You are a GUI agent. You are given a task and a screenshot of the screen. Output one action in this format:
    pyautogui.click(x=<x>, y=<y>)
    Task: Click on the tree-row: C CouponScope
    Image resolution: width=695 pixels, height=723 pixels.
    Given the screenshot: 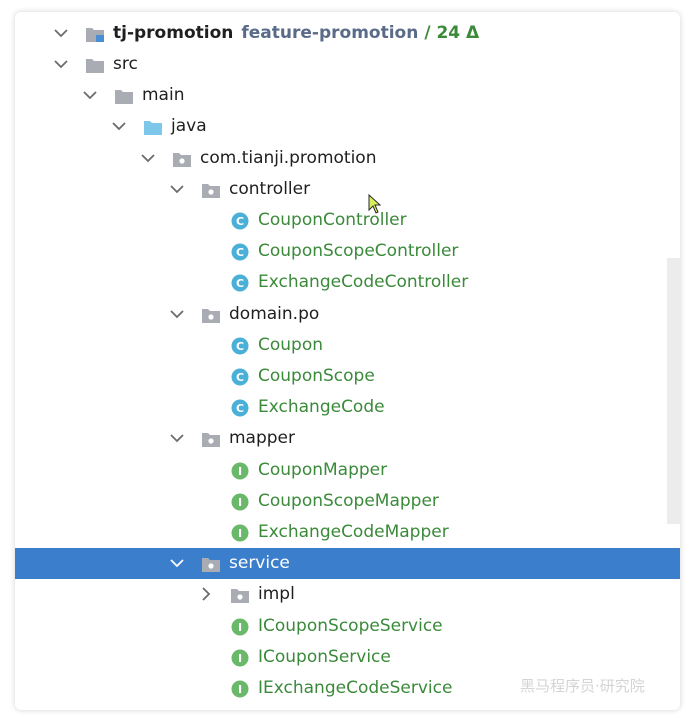 What is the action you would take?
    pyautogui.click(x=347, y=376)
    